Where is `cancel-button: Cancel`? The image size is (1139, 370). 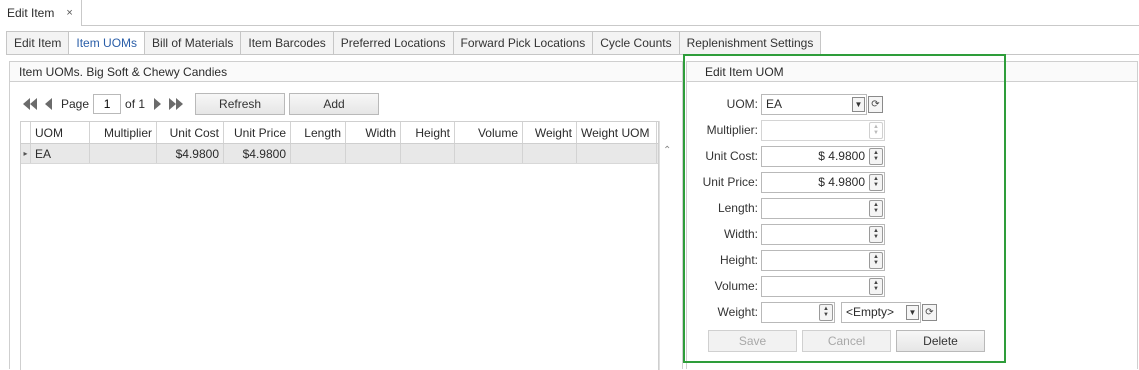 cancel-button: Cancel is located at coordinates (846, 341).